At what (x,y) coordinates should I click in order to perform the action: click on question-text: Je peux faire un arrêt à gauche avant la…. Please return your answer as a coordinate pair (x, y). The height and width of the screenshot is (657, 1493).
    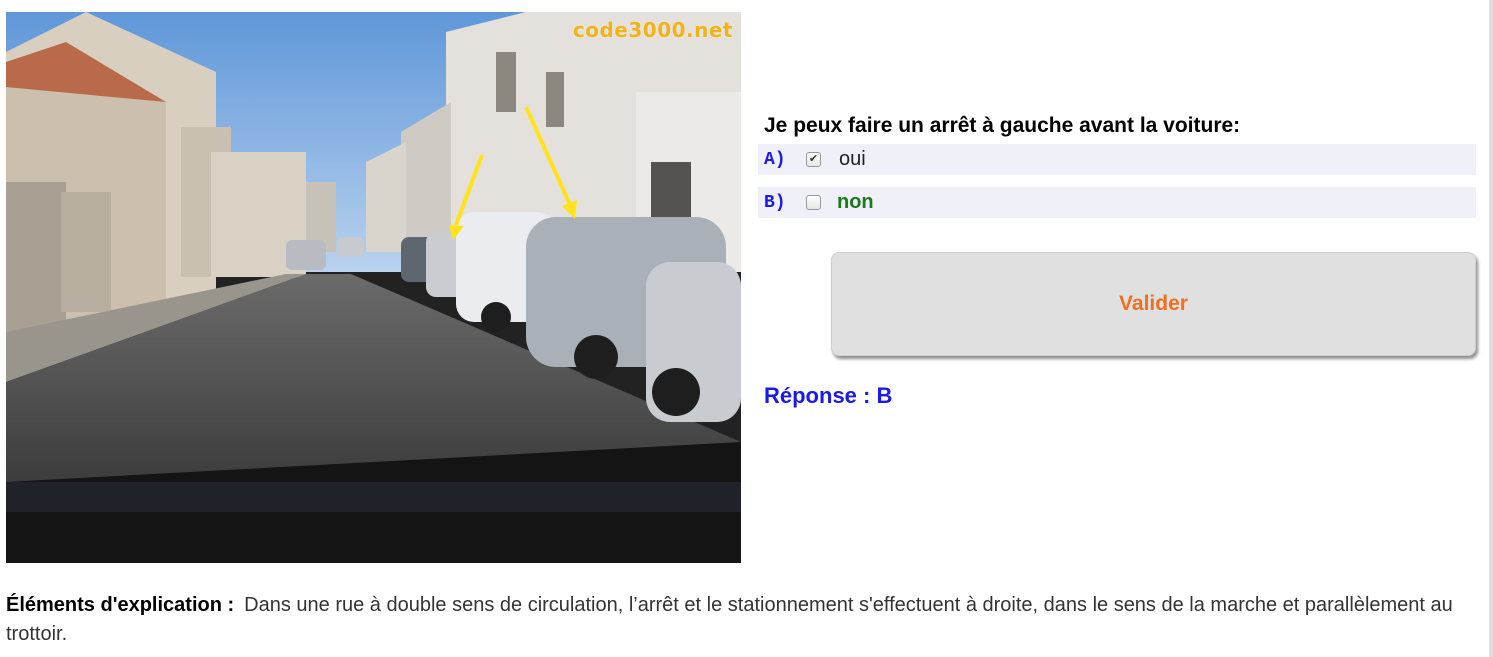
    Looking at the image, I should click on (1002, 125).